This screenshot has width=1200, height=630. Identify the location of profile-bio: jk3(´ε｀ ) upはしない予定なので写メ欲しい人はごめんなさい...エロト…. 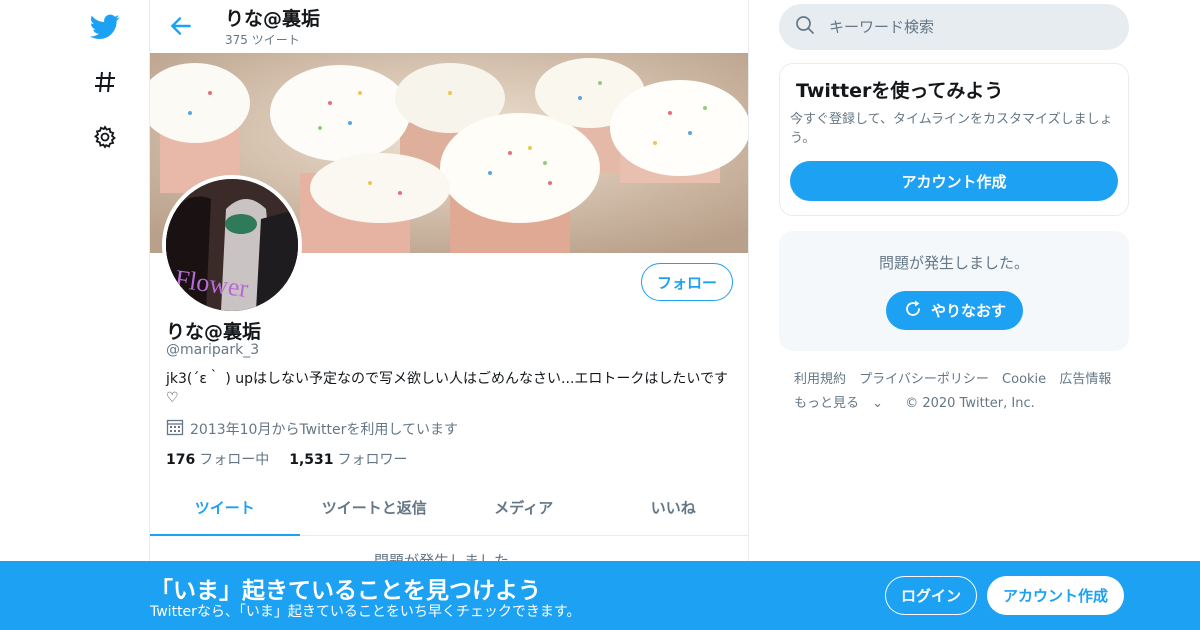
(447, 388).